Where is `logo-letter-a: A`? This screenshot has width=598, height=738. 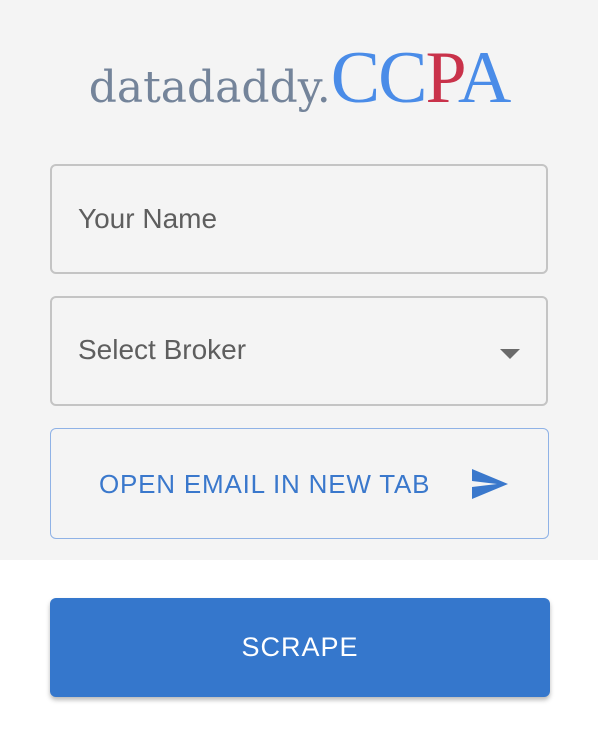
logo-letter-a: A is located at coordinates (484, 78).